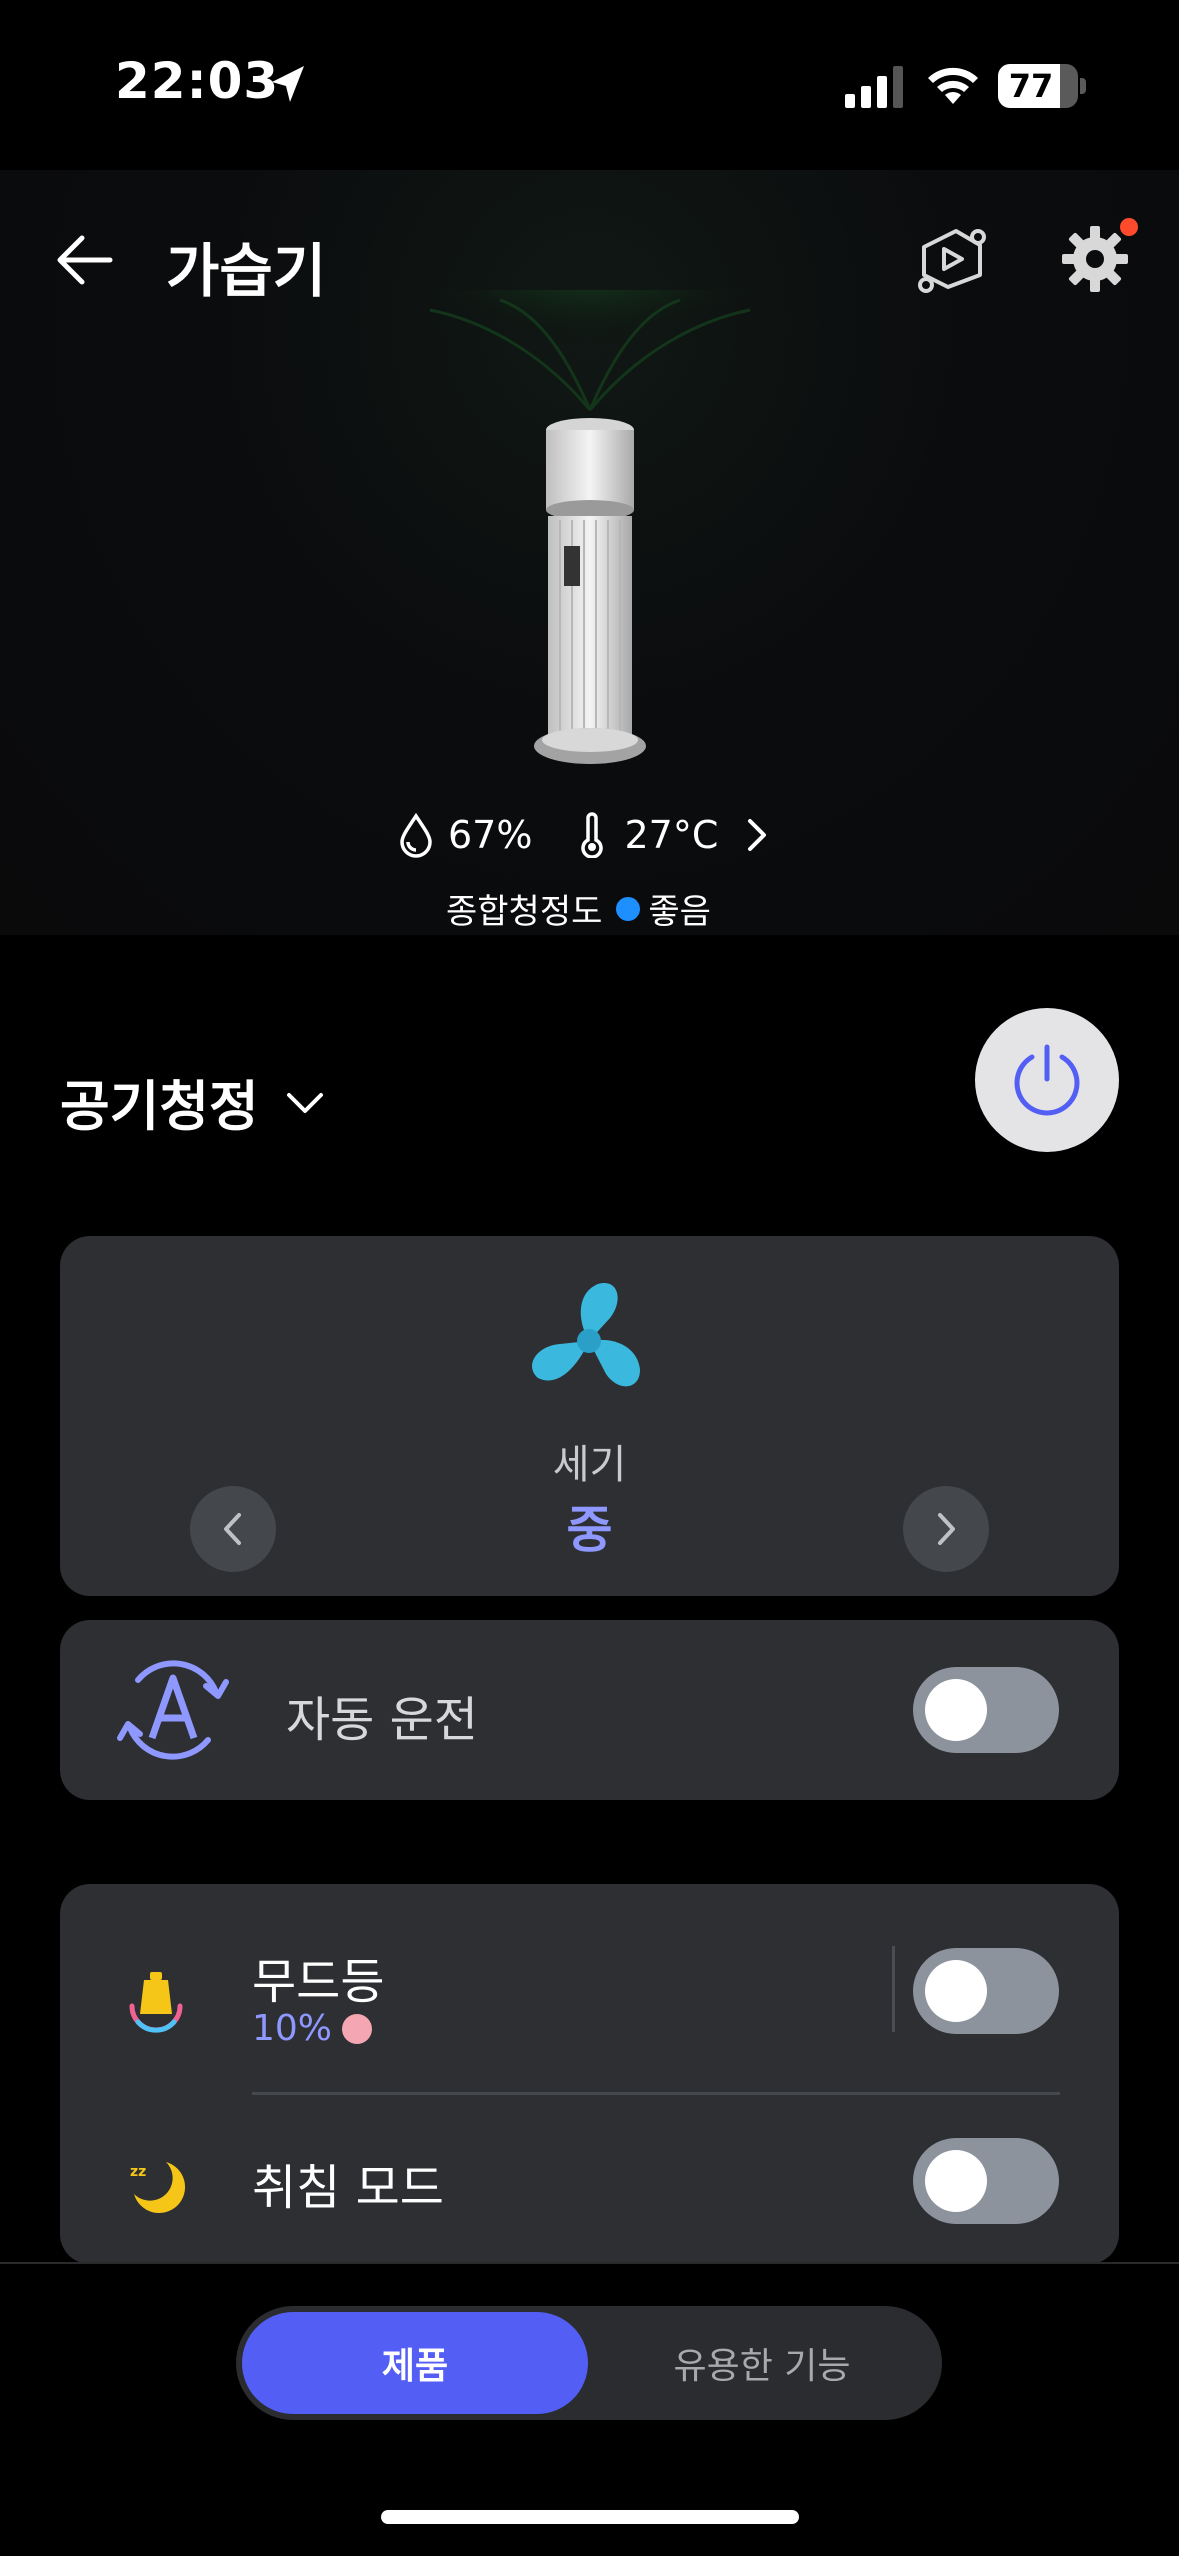 This screenshot has height=2556, width=1179. I want to click on air-quality-dot, so click(628, 908).